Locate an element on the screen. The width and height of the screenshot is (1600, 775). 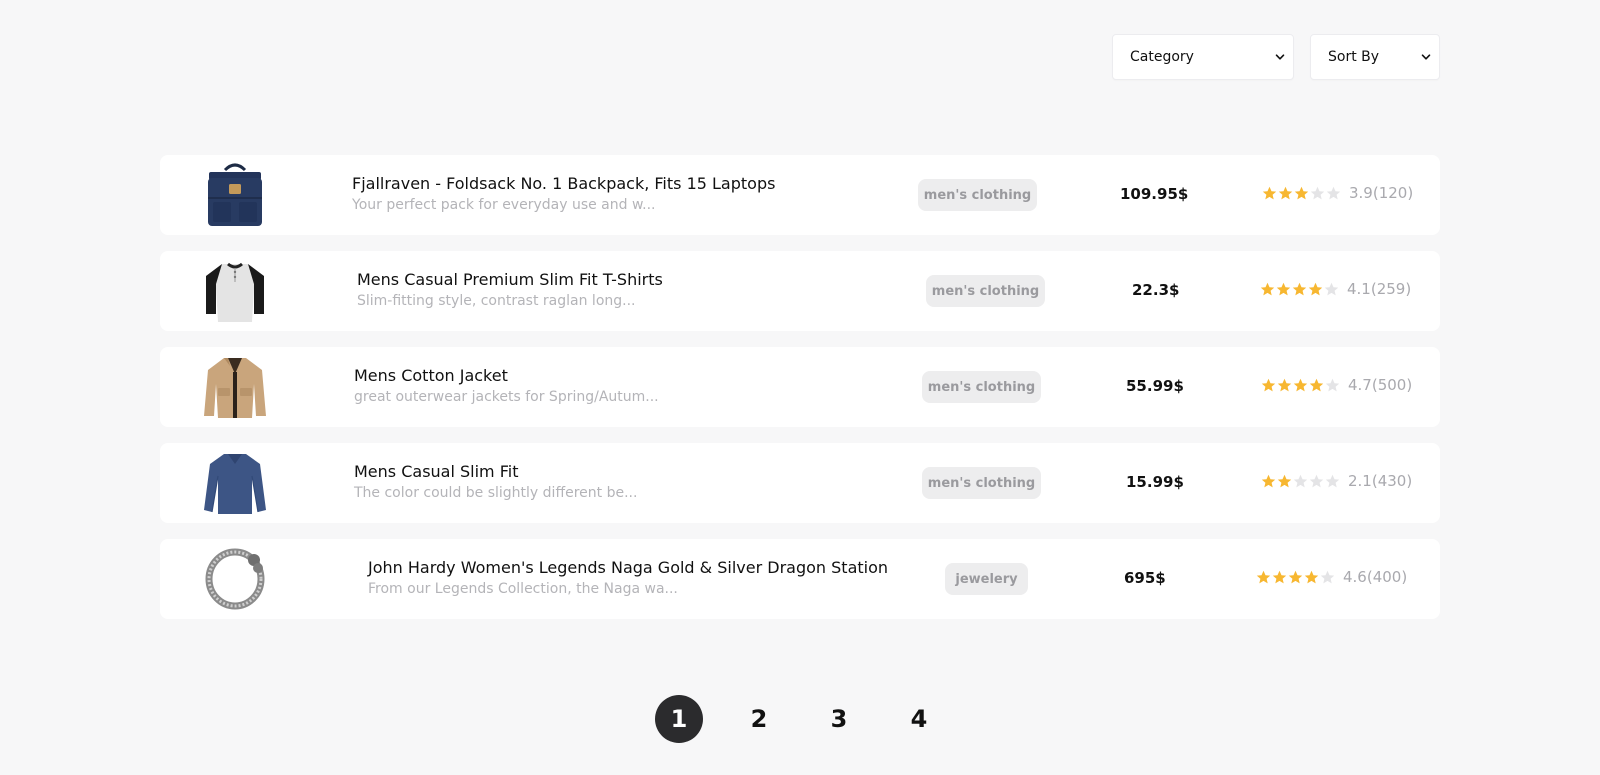
product-price: 55.99$ is located at coordinates (1155, 386).